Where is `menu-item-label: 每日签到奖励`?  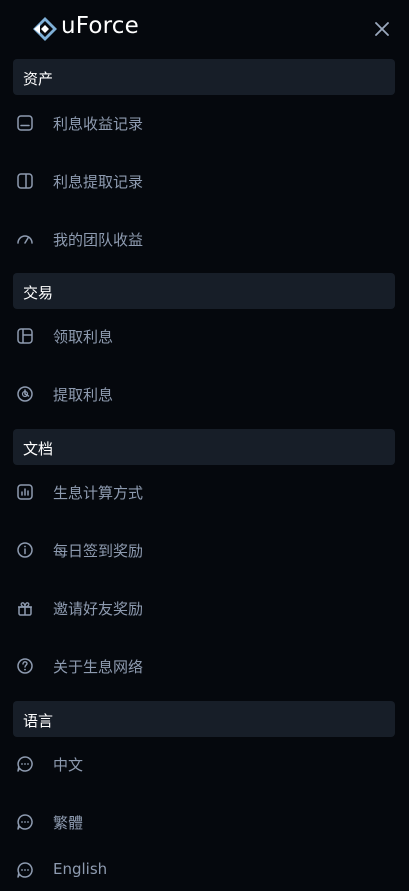 menu-item-label: 每日签到奖励 is located at coordinates (98, 551).